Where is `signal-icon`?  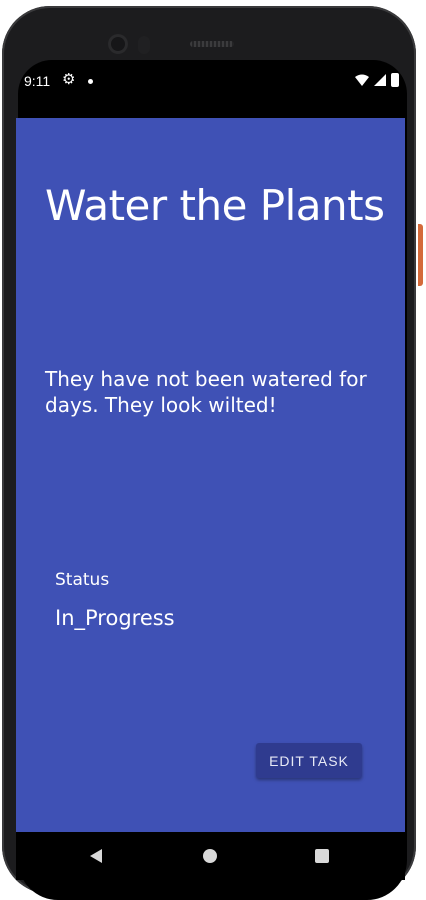
signal-icon is located at coordinates (380, 80).